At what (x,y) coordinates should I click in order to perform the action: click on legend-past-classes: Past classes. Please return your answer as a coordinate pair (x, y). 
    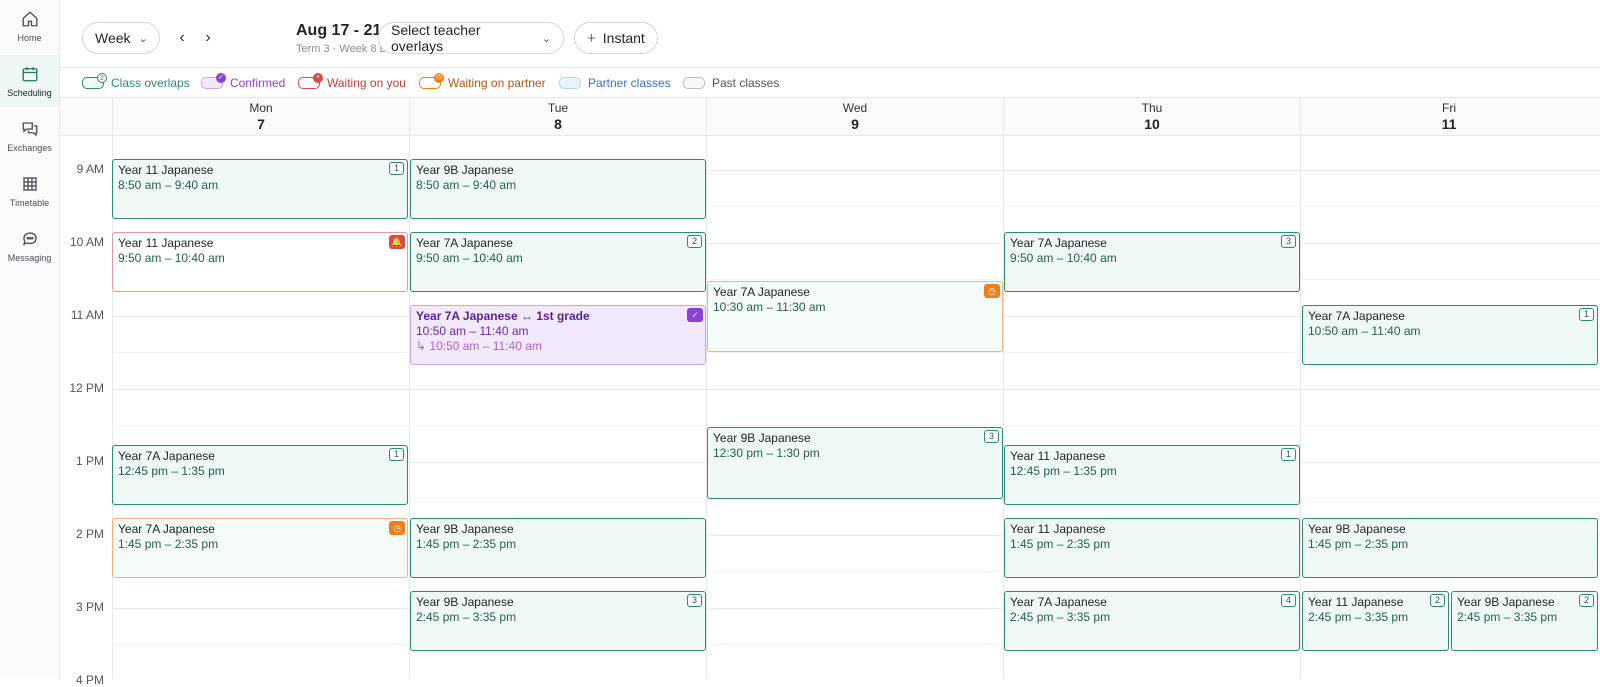
    Looking at the image, I should click on (731, 83).